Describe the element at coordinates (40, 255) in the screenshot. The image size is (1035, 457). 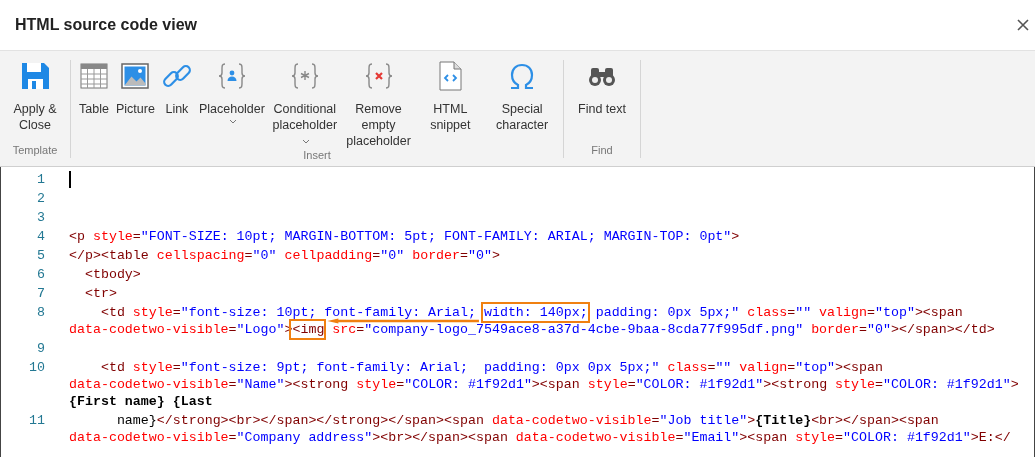
I see `line-number: 5` at that location.